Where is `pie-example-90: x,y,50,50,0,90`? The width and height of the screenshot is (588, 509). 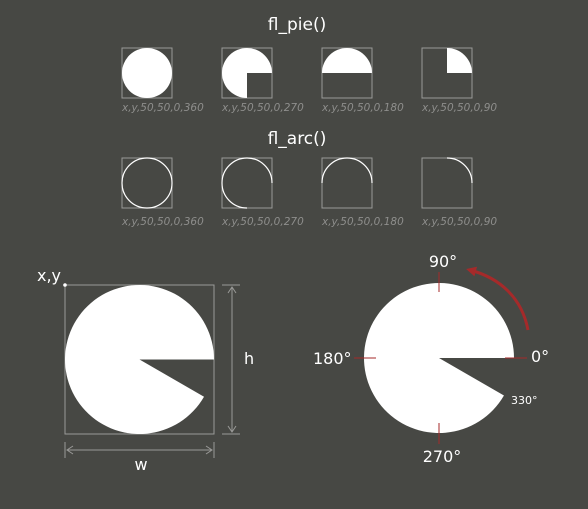
pie-example-90: x,y,50,50,0,90 is located at coordinates (459, 80).